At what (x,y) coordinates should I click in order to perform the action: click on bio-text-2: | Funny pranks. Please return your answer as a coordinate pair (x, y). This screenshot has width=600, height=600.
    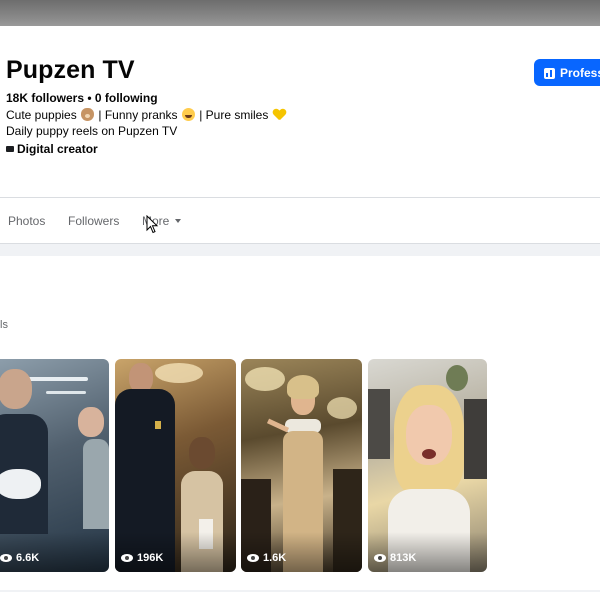
    Looking at the image, I should click on (138, 115).